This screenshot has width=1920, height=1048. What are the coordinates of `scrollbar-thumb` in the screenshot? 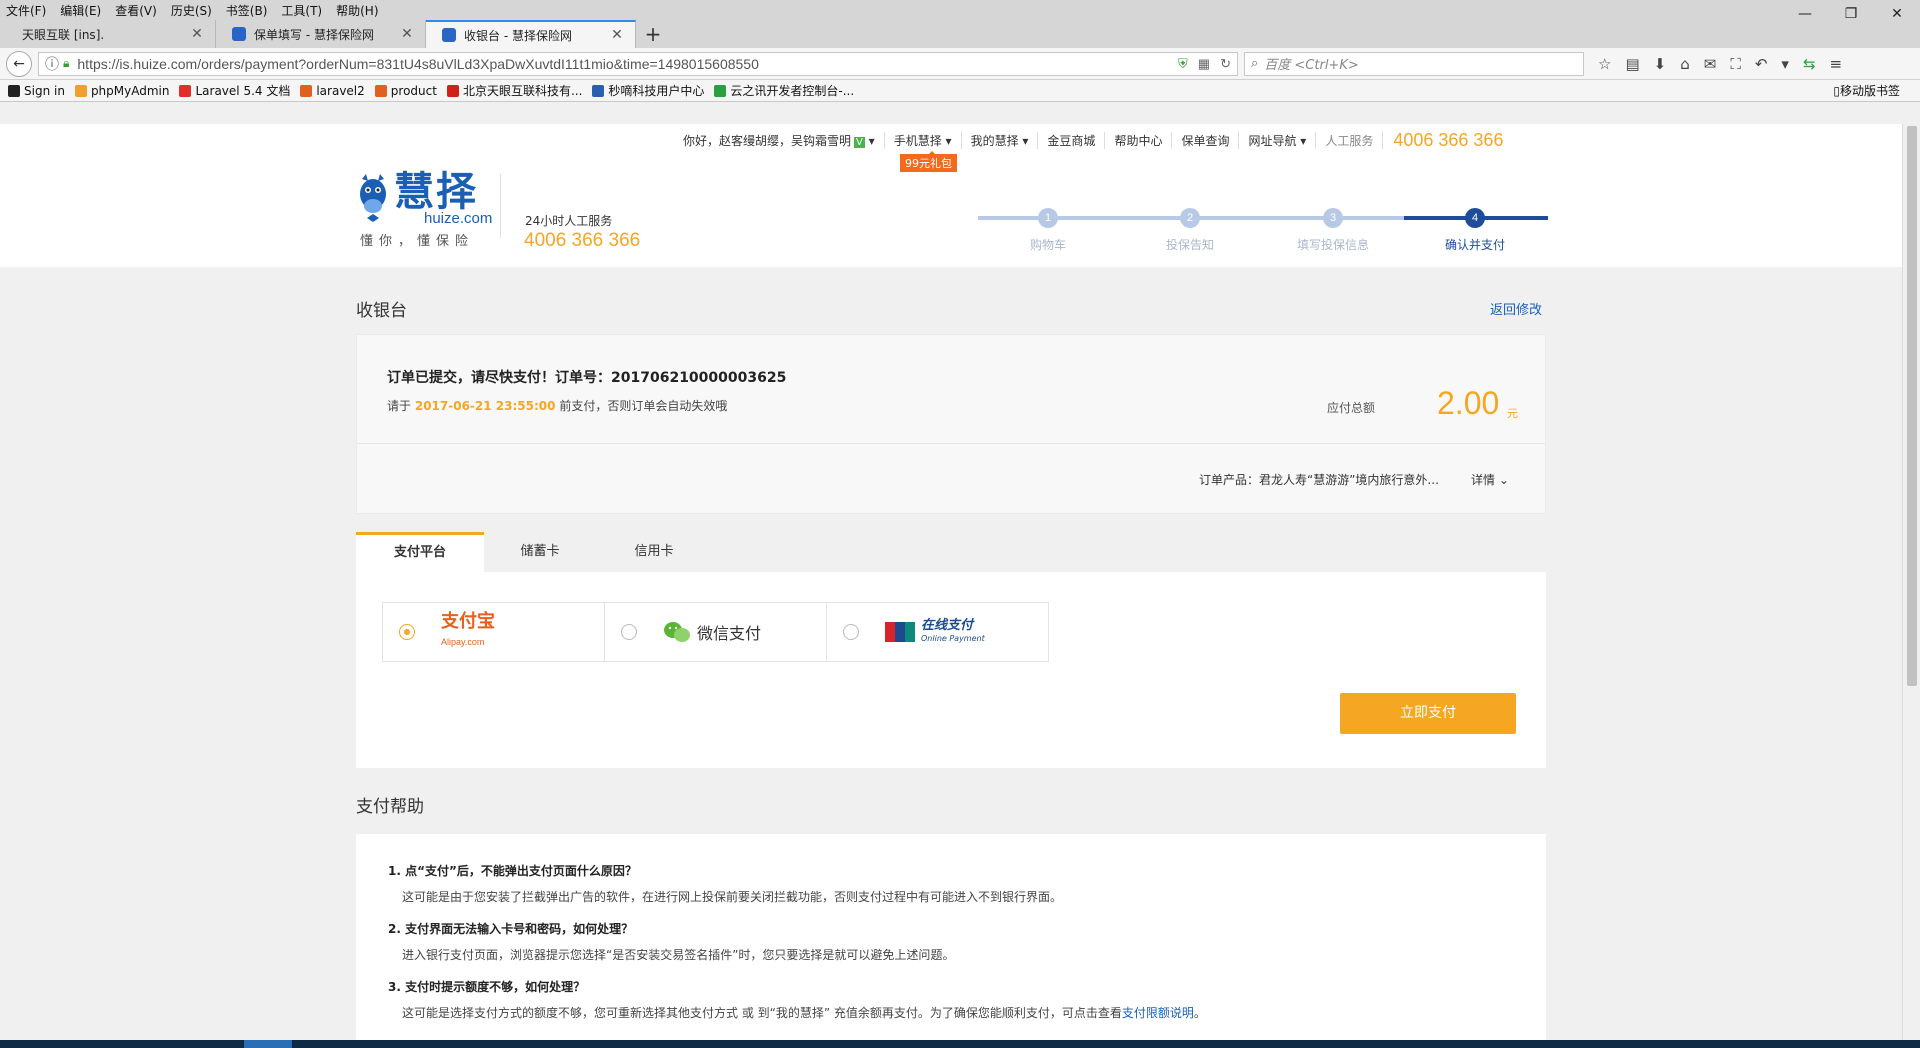 It's located at (1912, 406).